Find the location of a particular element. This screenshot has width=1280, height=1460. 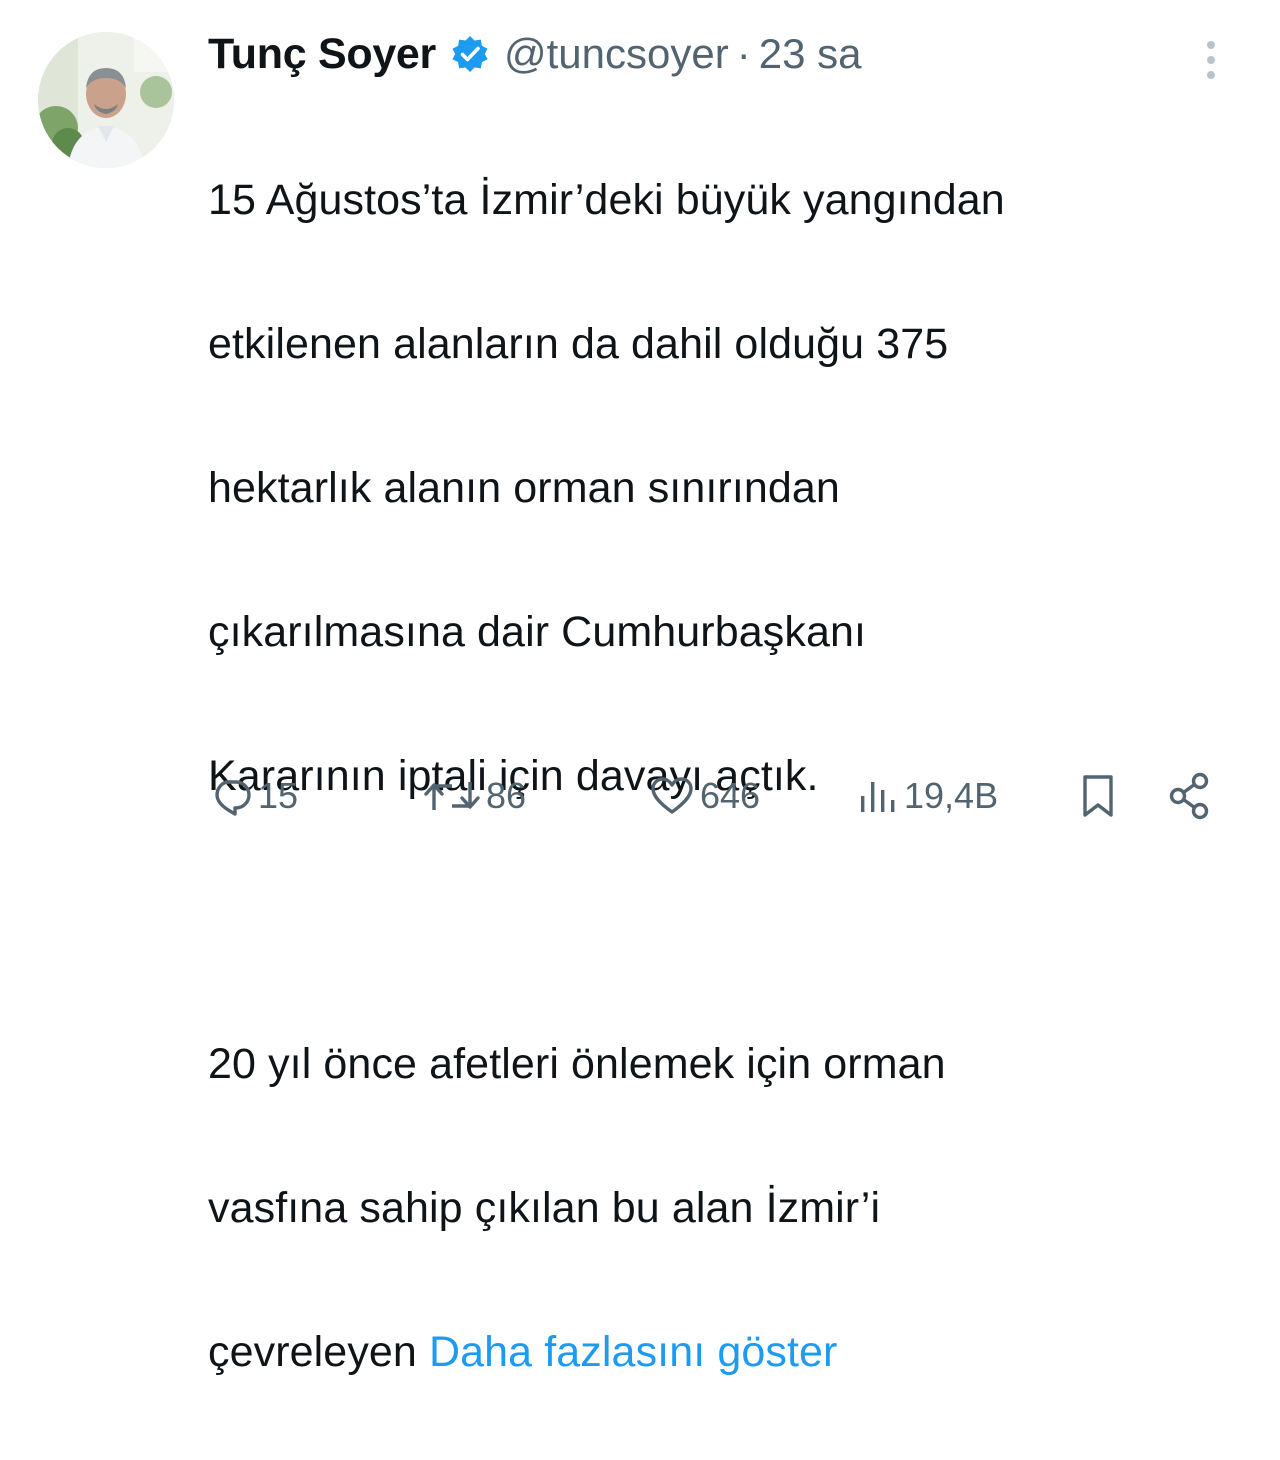

tweet-text-line: vasfına sahip çıkılan bu alan İzmir’i is located at coordinates (544, 1208).